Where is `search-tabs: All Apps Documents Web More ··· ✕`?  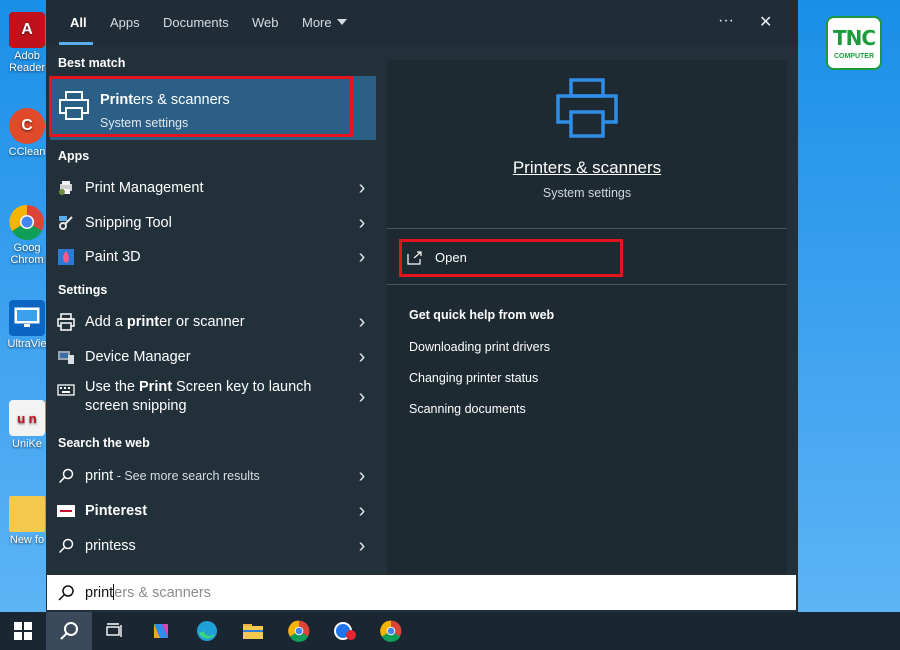
search-tabs: All Apps Documents Web More ··· ✕ is located at coordinates (422, 23).